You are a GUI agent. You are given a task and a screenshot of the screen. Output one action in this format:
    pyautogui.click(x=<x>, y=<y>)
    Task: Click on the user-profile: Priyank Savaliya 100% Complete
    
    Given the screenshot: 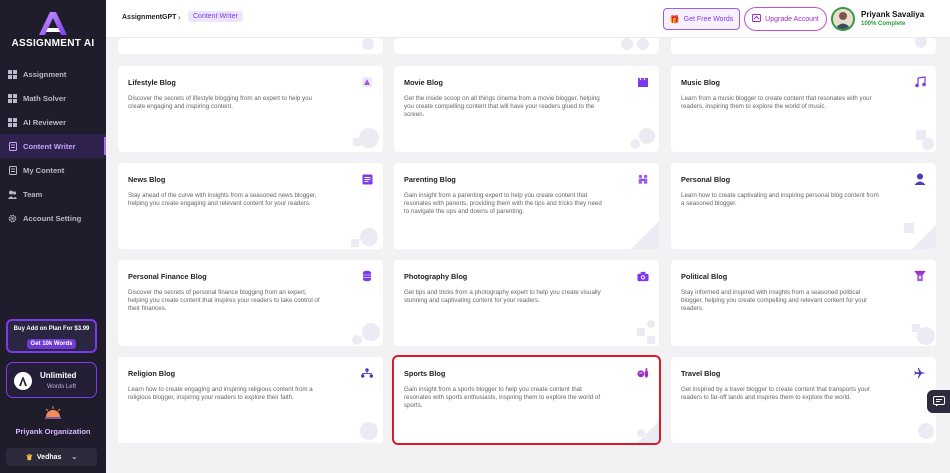 What is the action you would take?
    pyautogui.click(x=890, y=19)
    